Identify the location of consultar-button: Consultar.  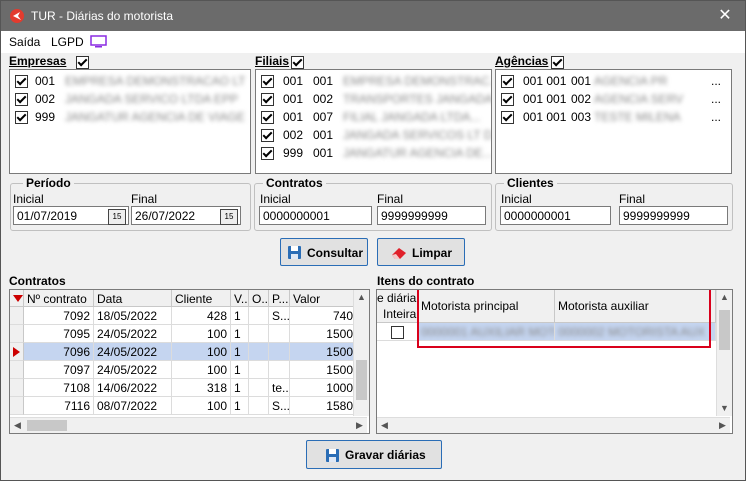
(324, 252).